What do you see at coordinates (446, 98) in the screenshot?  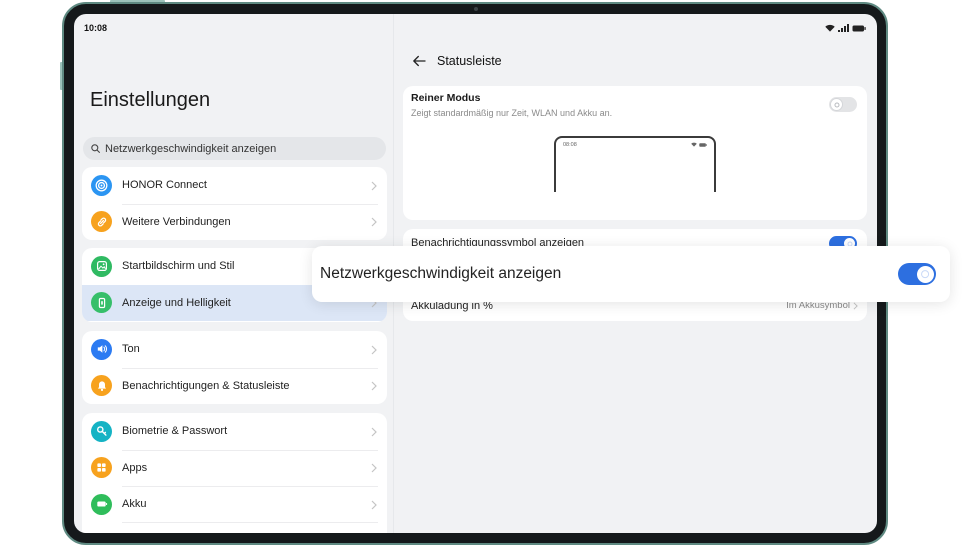 I see `pure-mode-title: Reiner Modus` at bounding box center [446, 98].